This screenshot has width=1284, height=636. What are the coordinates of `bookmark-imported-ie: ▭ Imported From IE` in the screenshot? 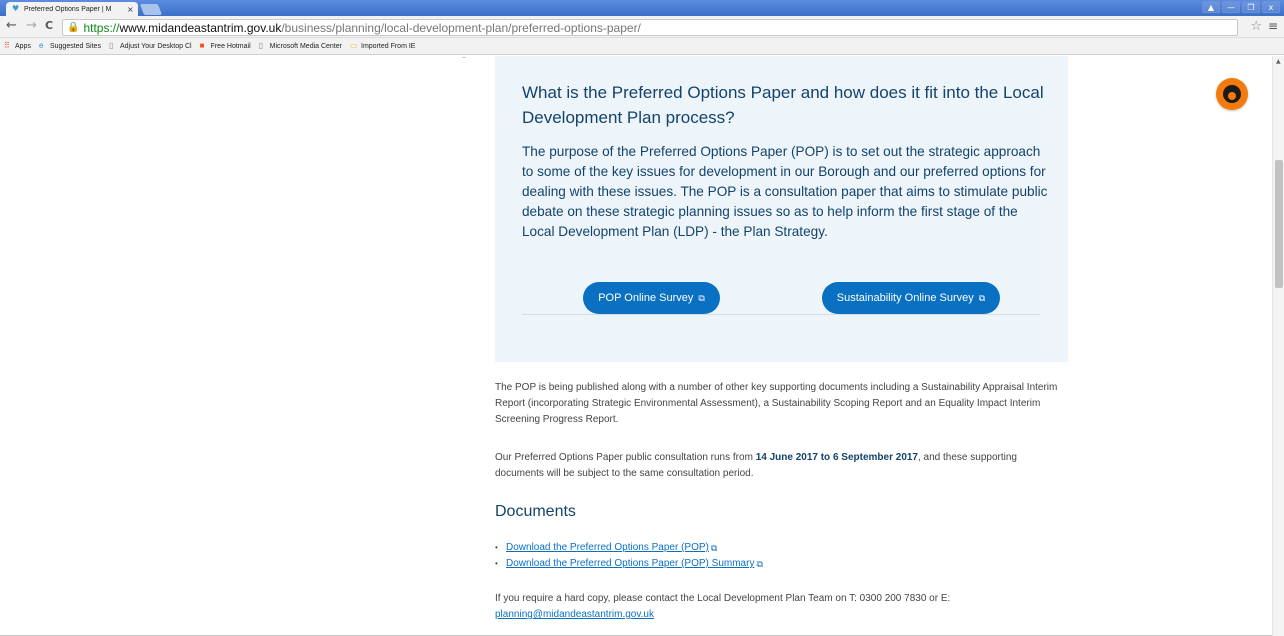 It's located at (382, 46).